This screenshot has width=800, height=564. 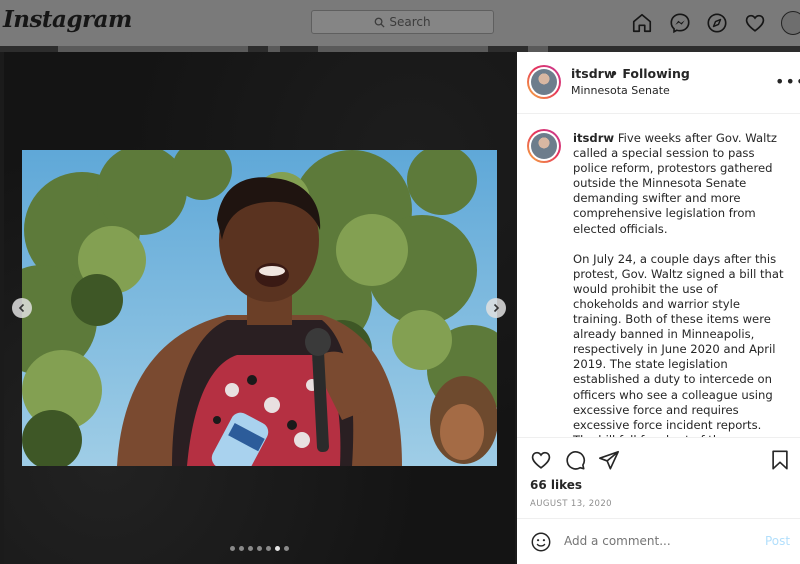 I want to click on author-avatar, so click(x=544, y=82).